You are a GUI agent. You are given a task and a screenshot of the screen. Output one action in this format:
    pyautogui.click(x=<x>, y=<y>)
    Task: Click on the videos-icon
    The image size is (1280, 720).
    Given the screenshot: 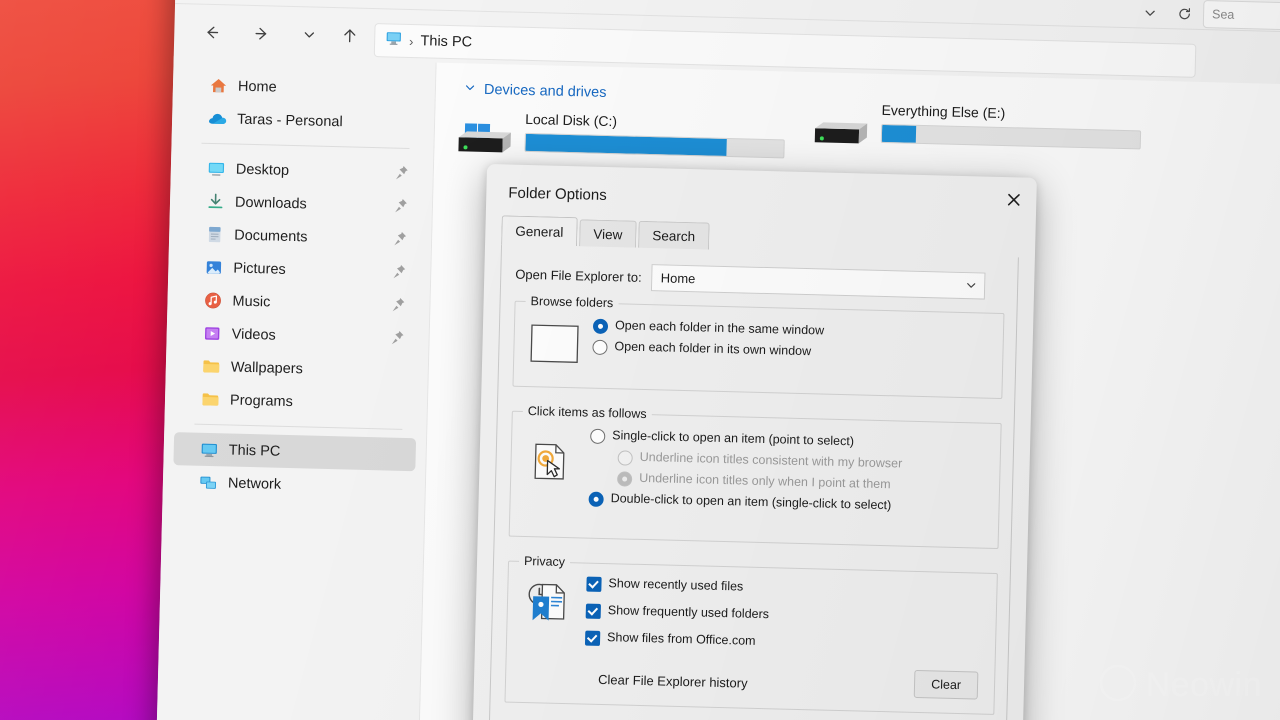 What is the action you would take?
    pyautogui.click(x=211, y=333)
    